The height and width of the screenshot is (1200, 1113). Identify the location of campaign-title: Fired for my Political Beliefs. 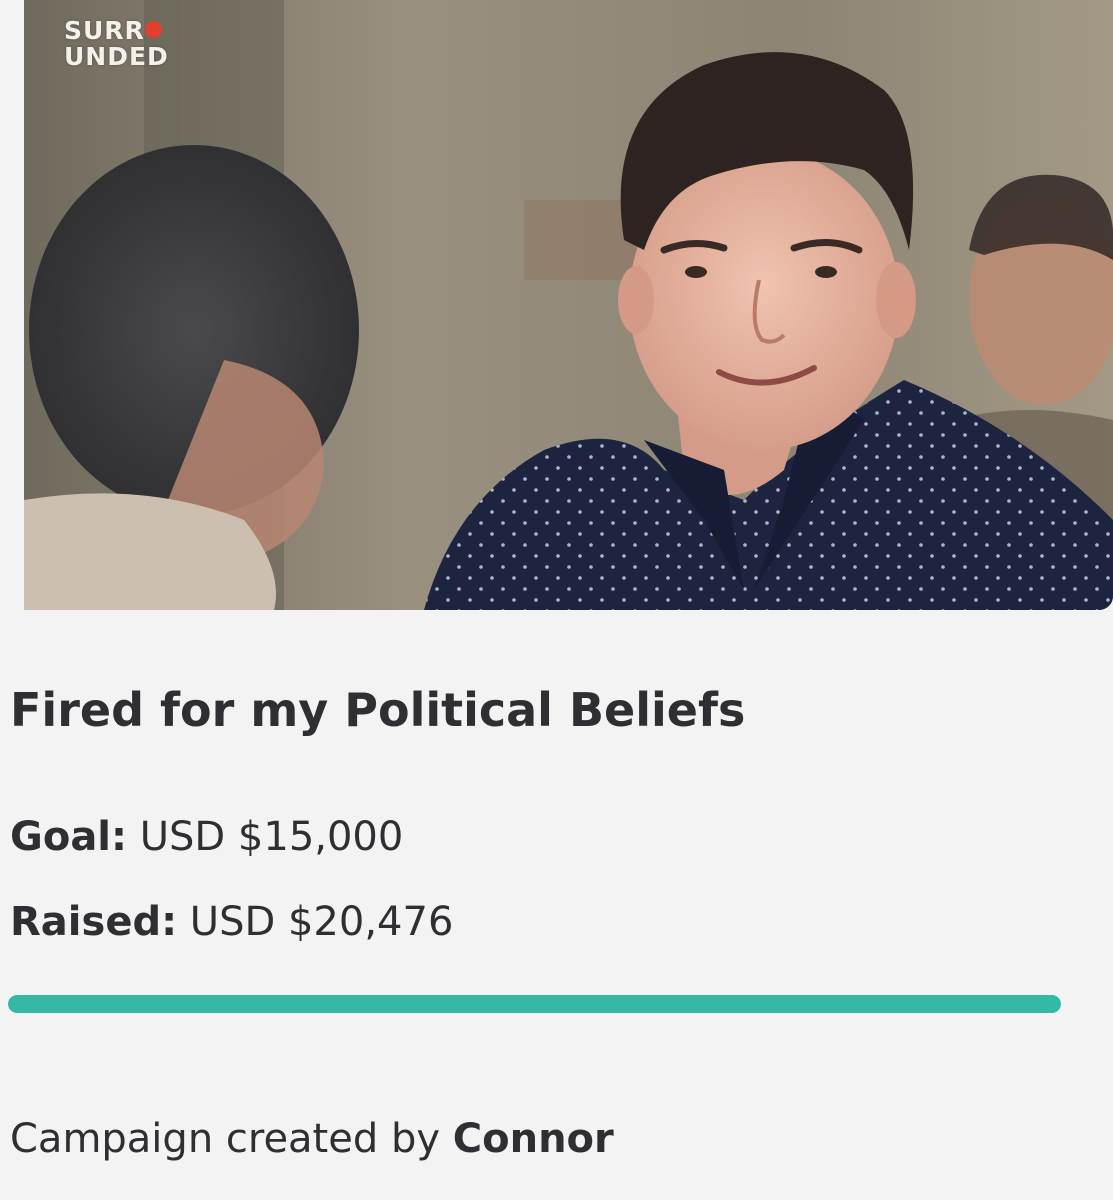
(378, 710).